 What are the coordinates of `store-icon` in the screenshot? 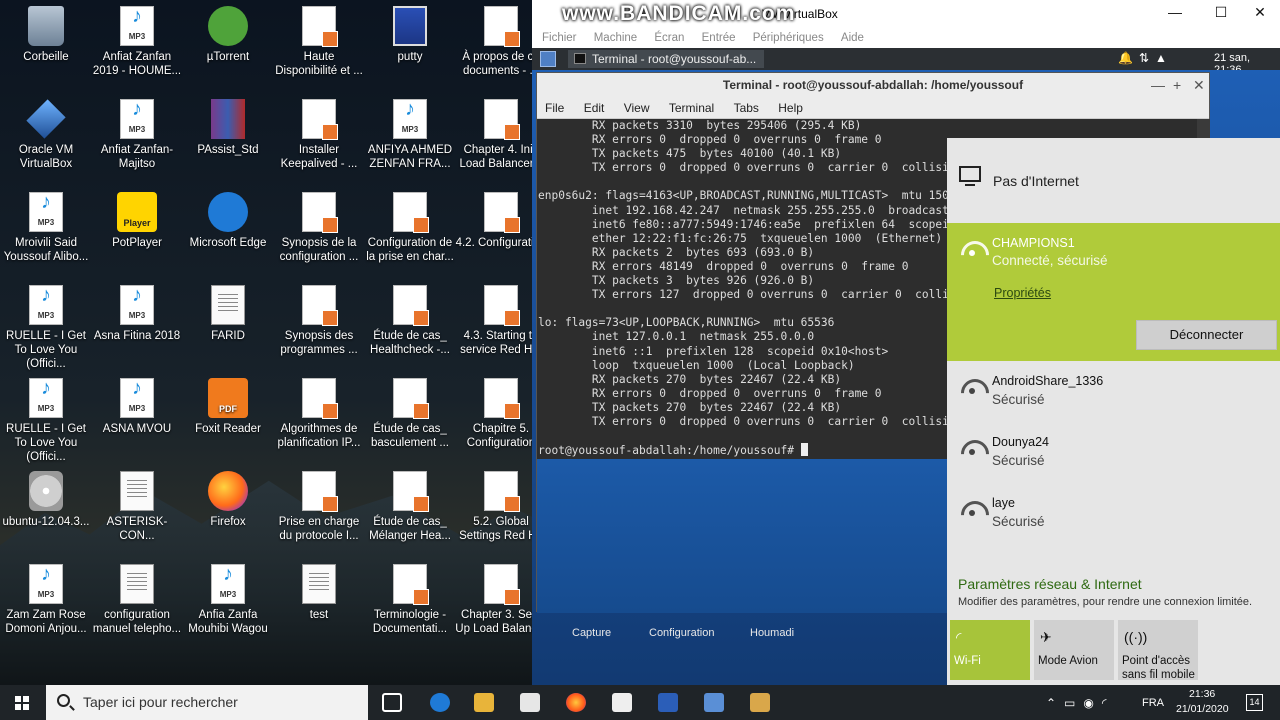 It's located at (530, 702).